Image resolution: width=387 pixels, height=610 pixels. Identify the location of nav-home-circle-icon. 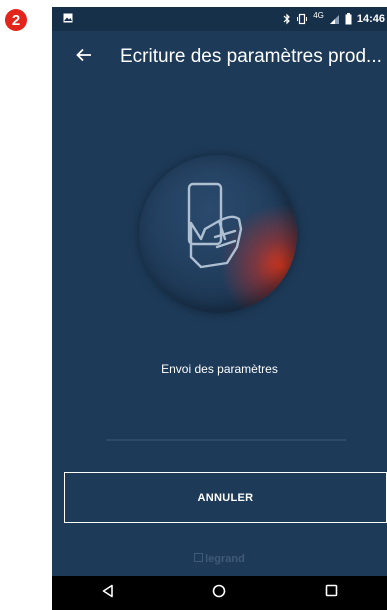
(219, 593).